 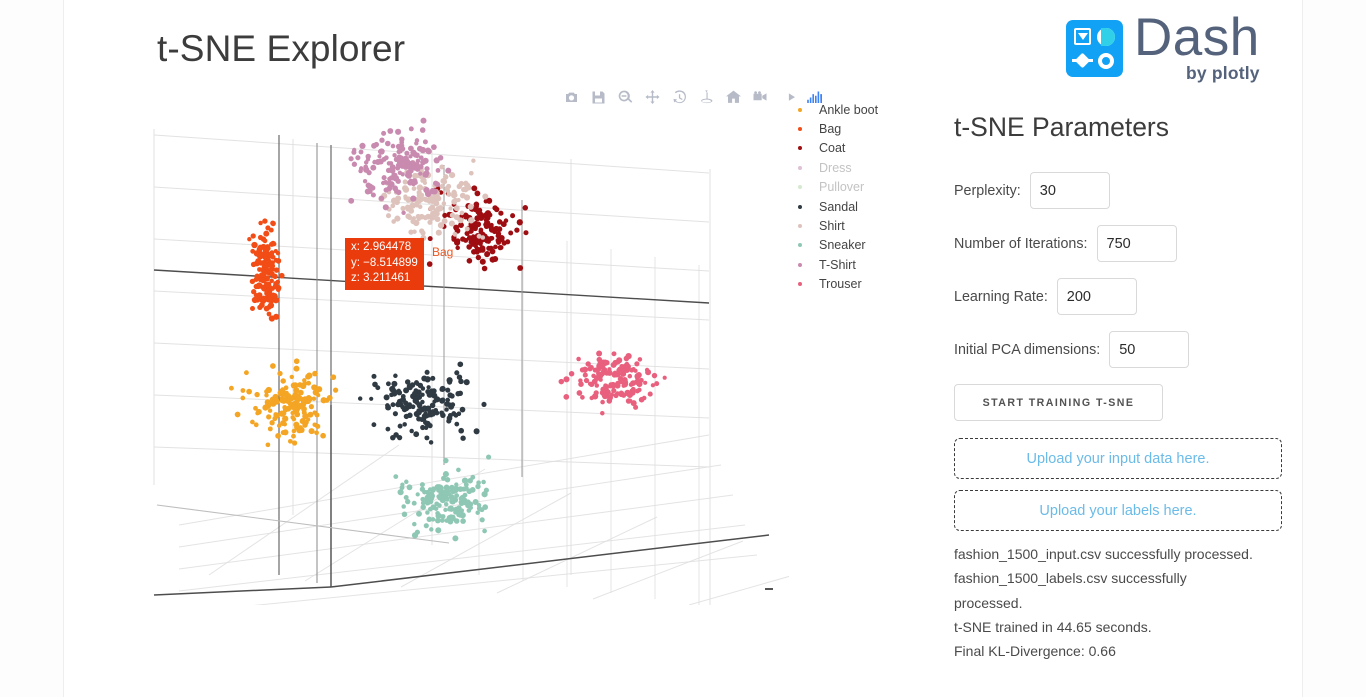 I want to click on upload-input-data-label: Upload your input data here., so click(x=1118, y=458).